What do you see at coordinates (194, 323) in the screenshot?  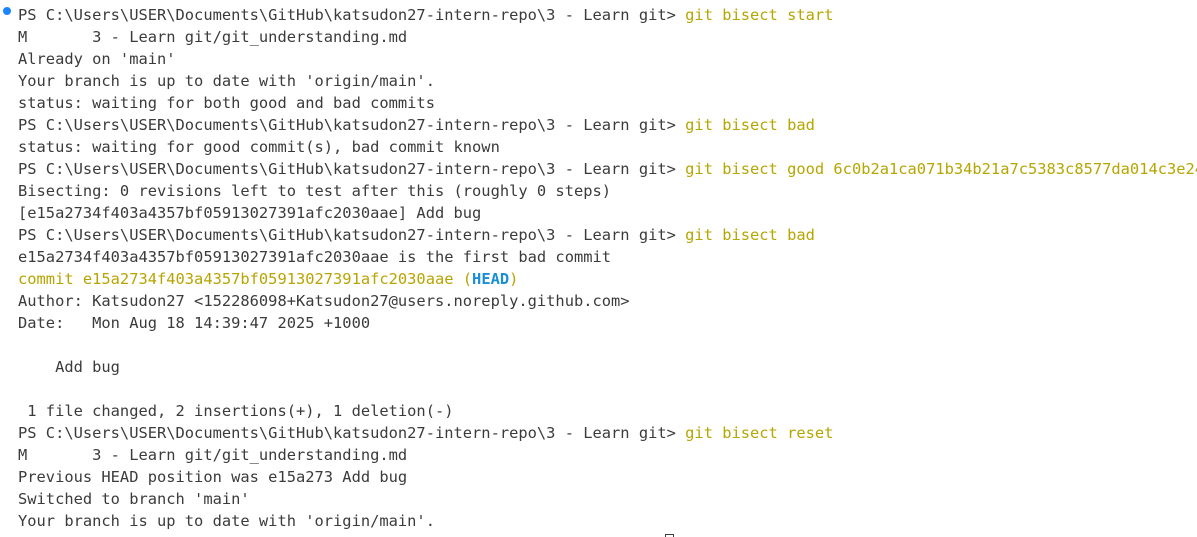 I see `output-line: Date: Mon Aug 18 14:39:47 2025 +1000` at bounding box center [194, 323].